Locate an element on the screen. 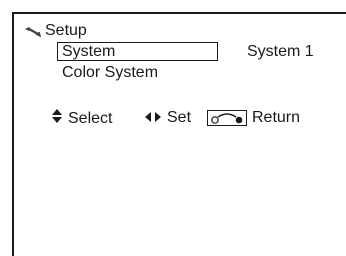 The image size is (346, 256). menu-item-system: System is located at coordinates (137, 51).